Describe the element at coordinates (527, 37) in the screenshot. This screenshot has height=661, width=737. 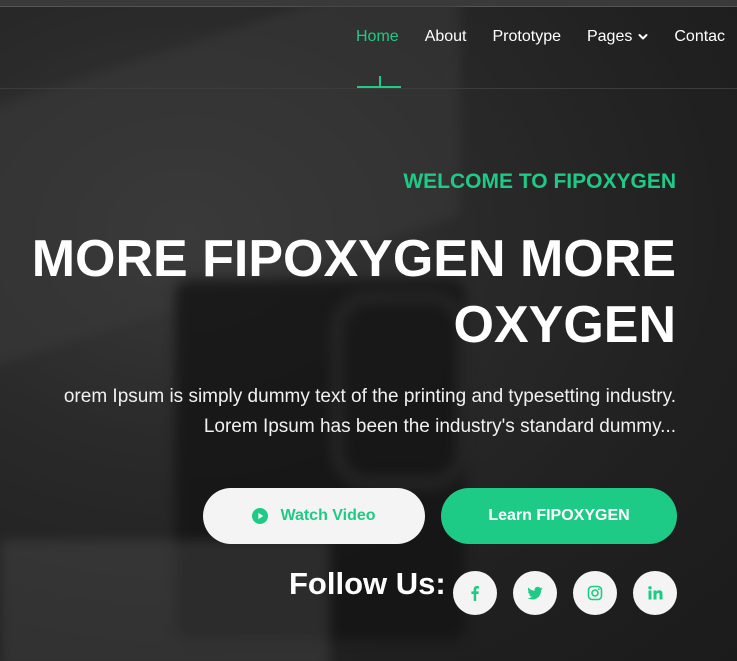
I see `nav-item-prototype: Prototype` at that location.